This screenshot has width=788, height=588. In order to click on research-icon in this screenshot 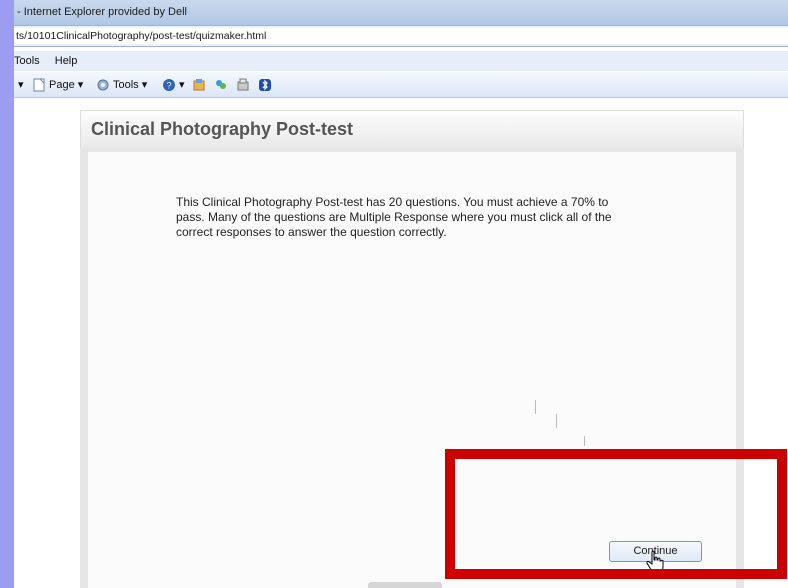, I will do `click(199, 85)`.